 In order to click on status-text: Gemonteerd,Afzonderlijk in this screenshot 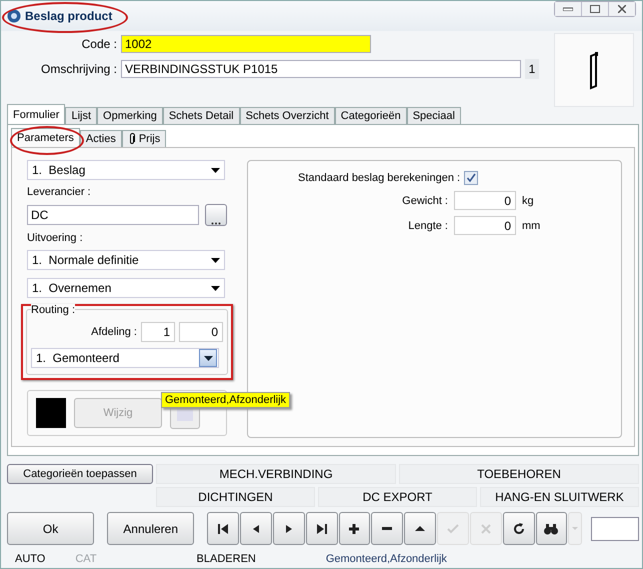, I will do `click(386, 559)`.